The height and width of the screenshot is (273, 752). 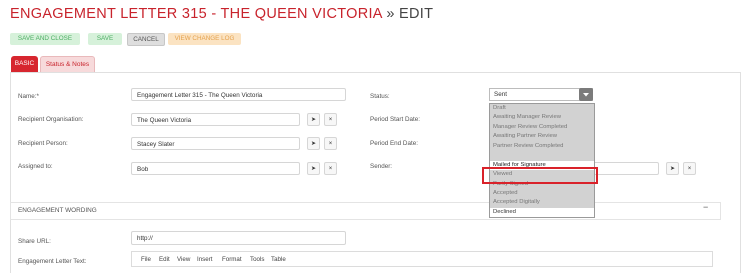 What do you see at coordinates (542, 146) in the screenshot?
I see `status-option: Partner Review Completed` at bounding box center [542, 146].